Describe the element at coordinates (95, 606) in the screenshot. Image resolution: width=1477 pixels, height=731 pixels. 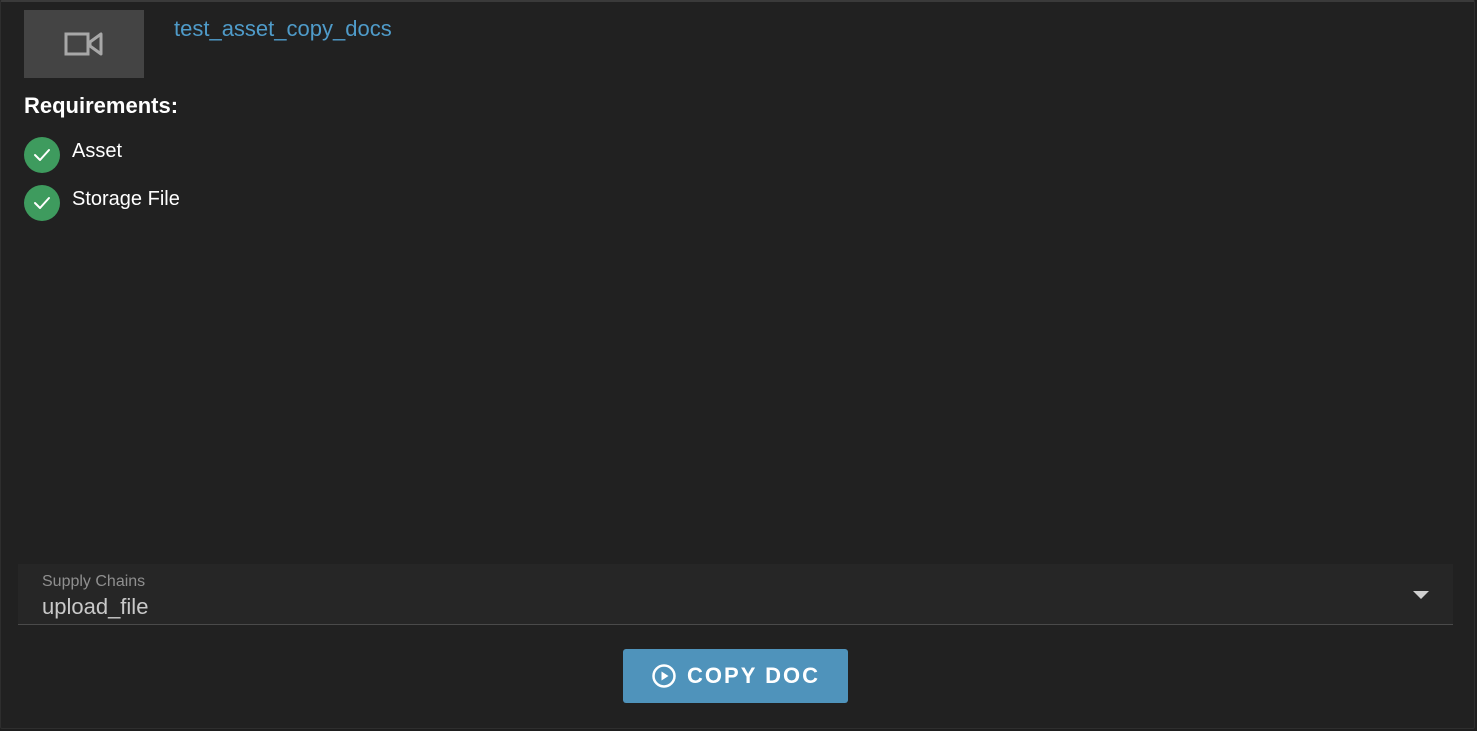
I see `supply-chains-value: upload_file` at that location.